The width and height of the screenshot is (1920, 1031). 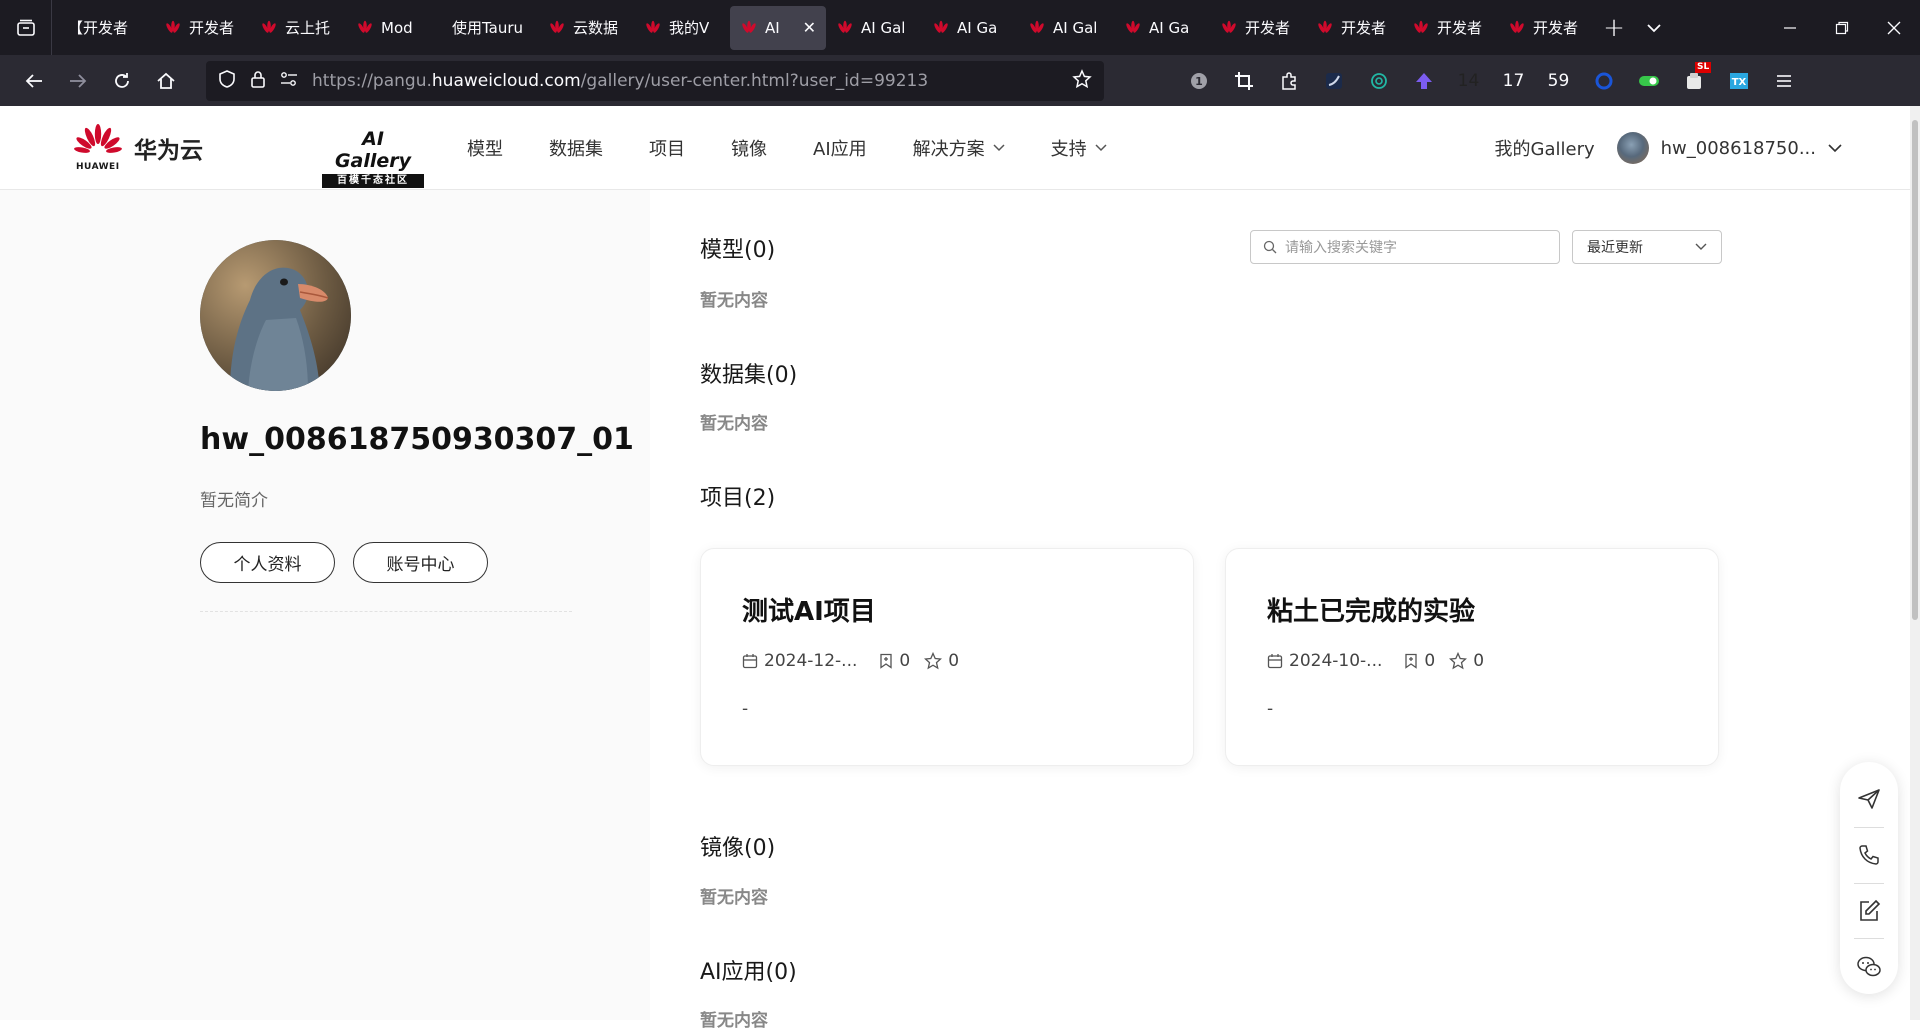 What do you see at coordinates (1405, 247) in the screenshot?
I see `search-input: 请输入搜索关键字` at bounding box center [1405, 247].